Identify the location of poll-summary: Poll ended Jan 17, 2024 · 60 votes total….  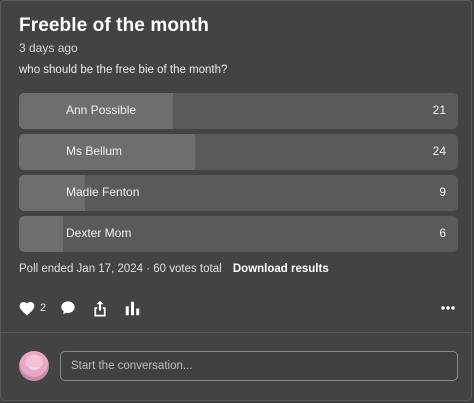
(174, 269).